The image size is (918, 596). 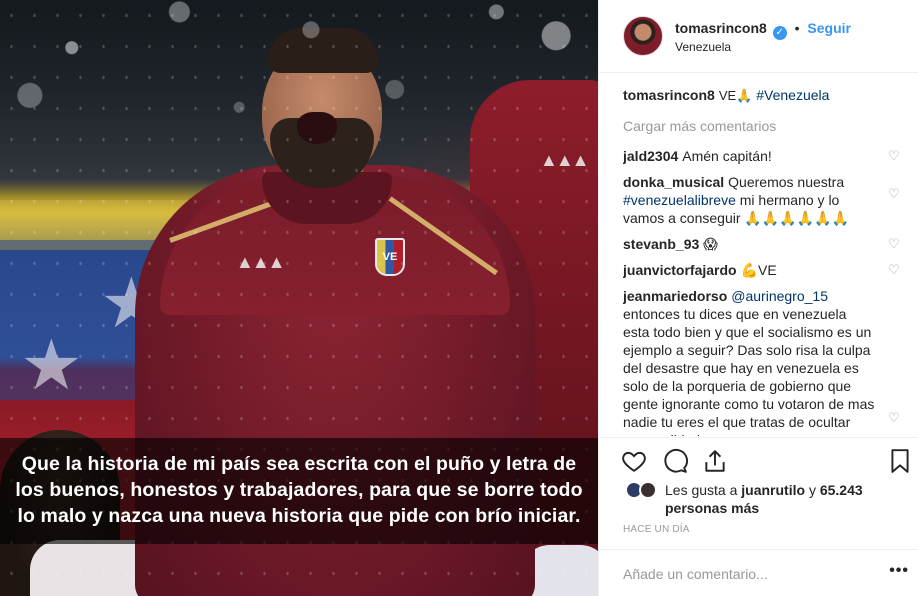 What do you see at coordinates (727, 156) in the screenshot?
I see `comment-text: Amén capitán!` at bounding box center [727, 156].